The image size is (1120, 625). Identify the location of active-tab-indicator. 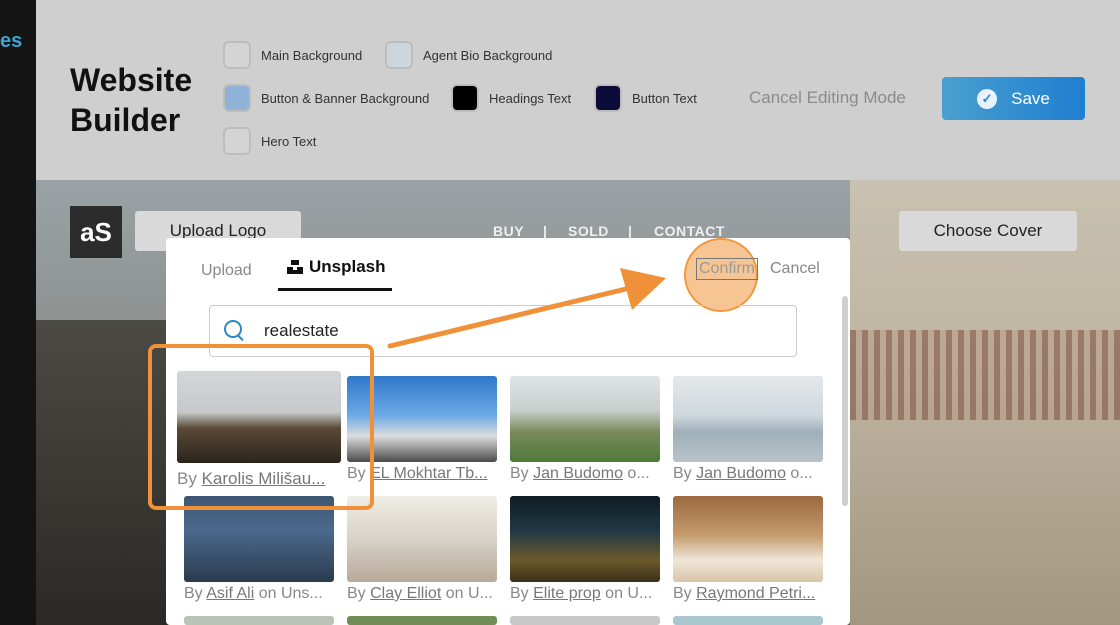
(335, 289).